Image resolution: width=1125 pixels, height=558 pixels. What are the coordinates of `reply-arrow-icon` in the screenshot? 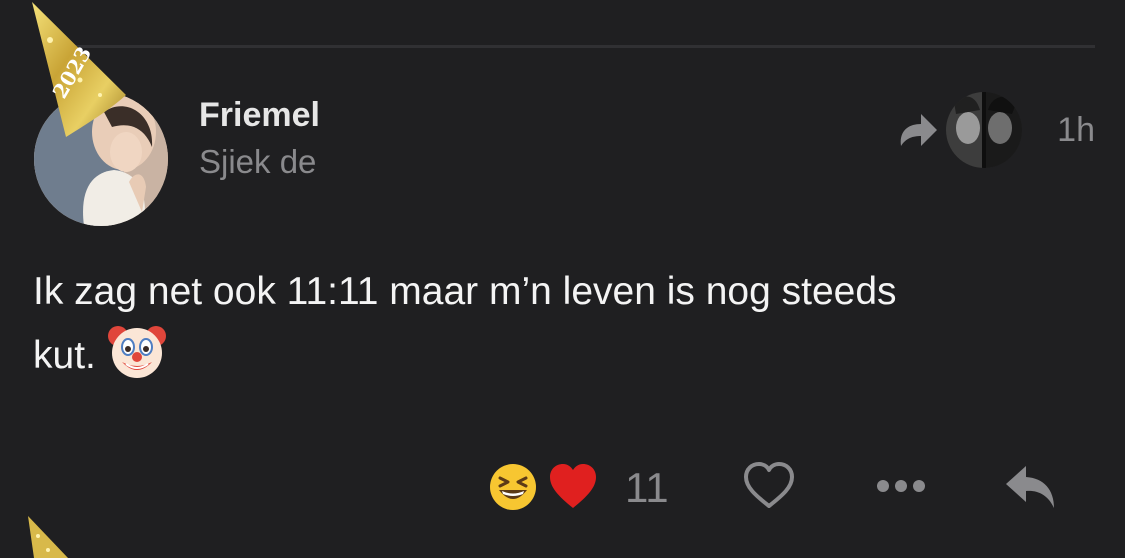 It's located at (1030, 486).